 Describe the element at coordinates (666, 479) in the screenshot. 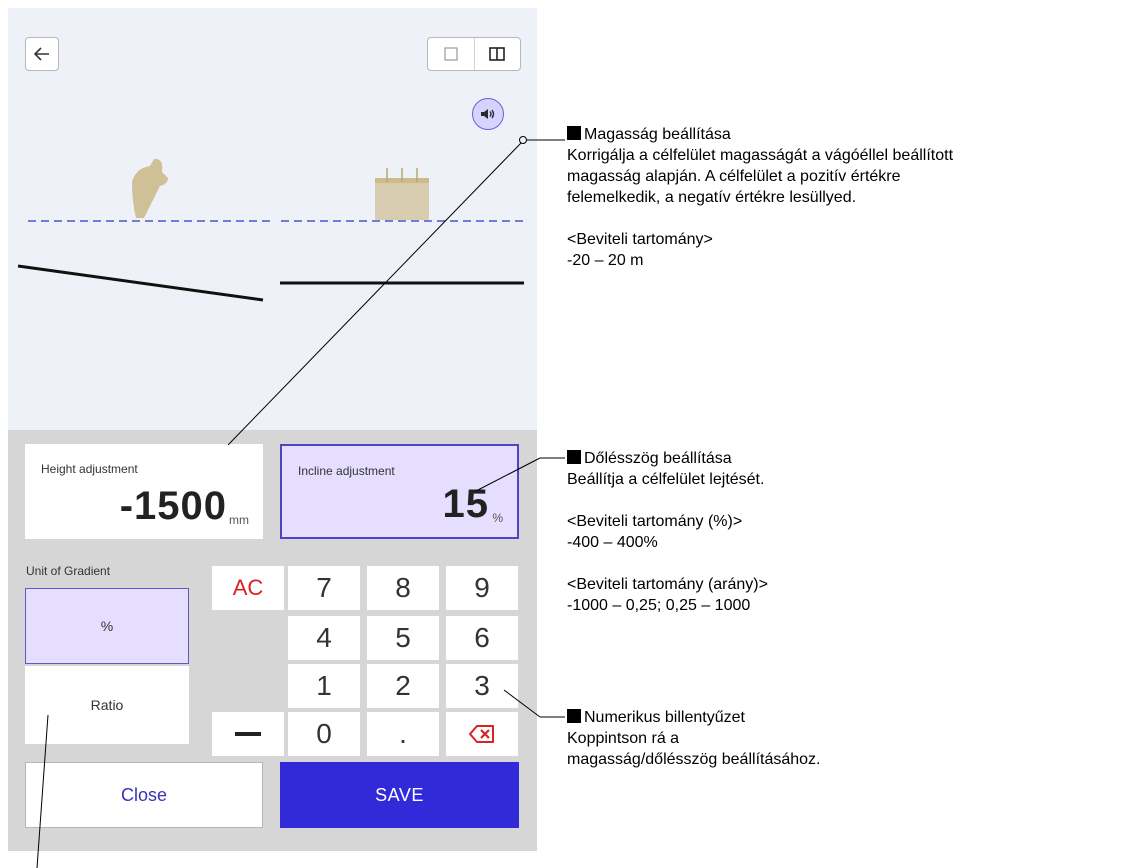

I see `incline-annotation-line: Beállítja a célfelület lejtését.` at that location.